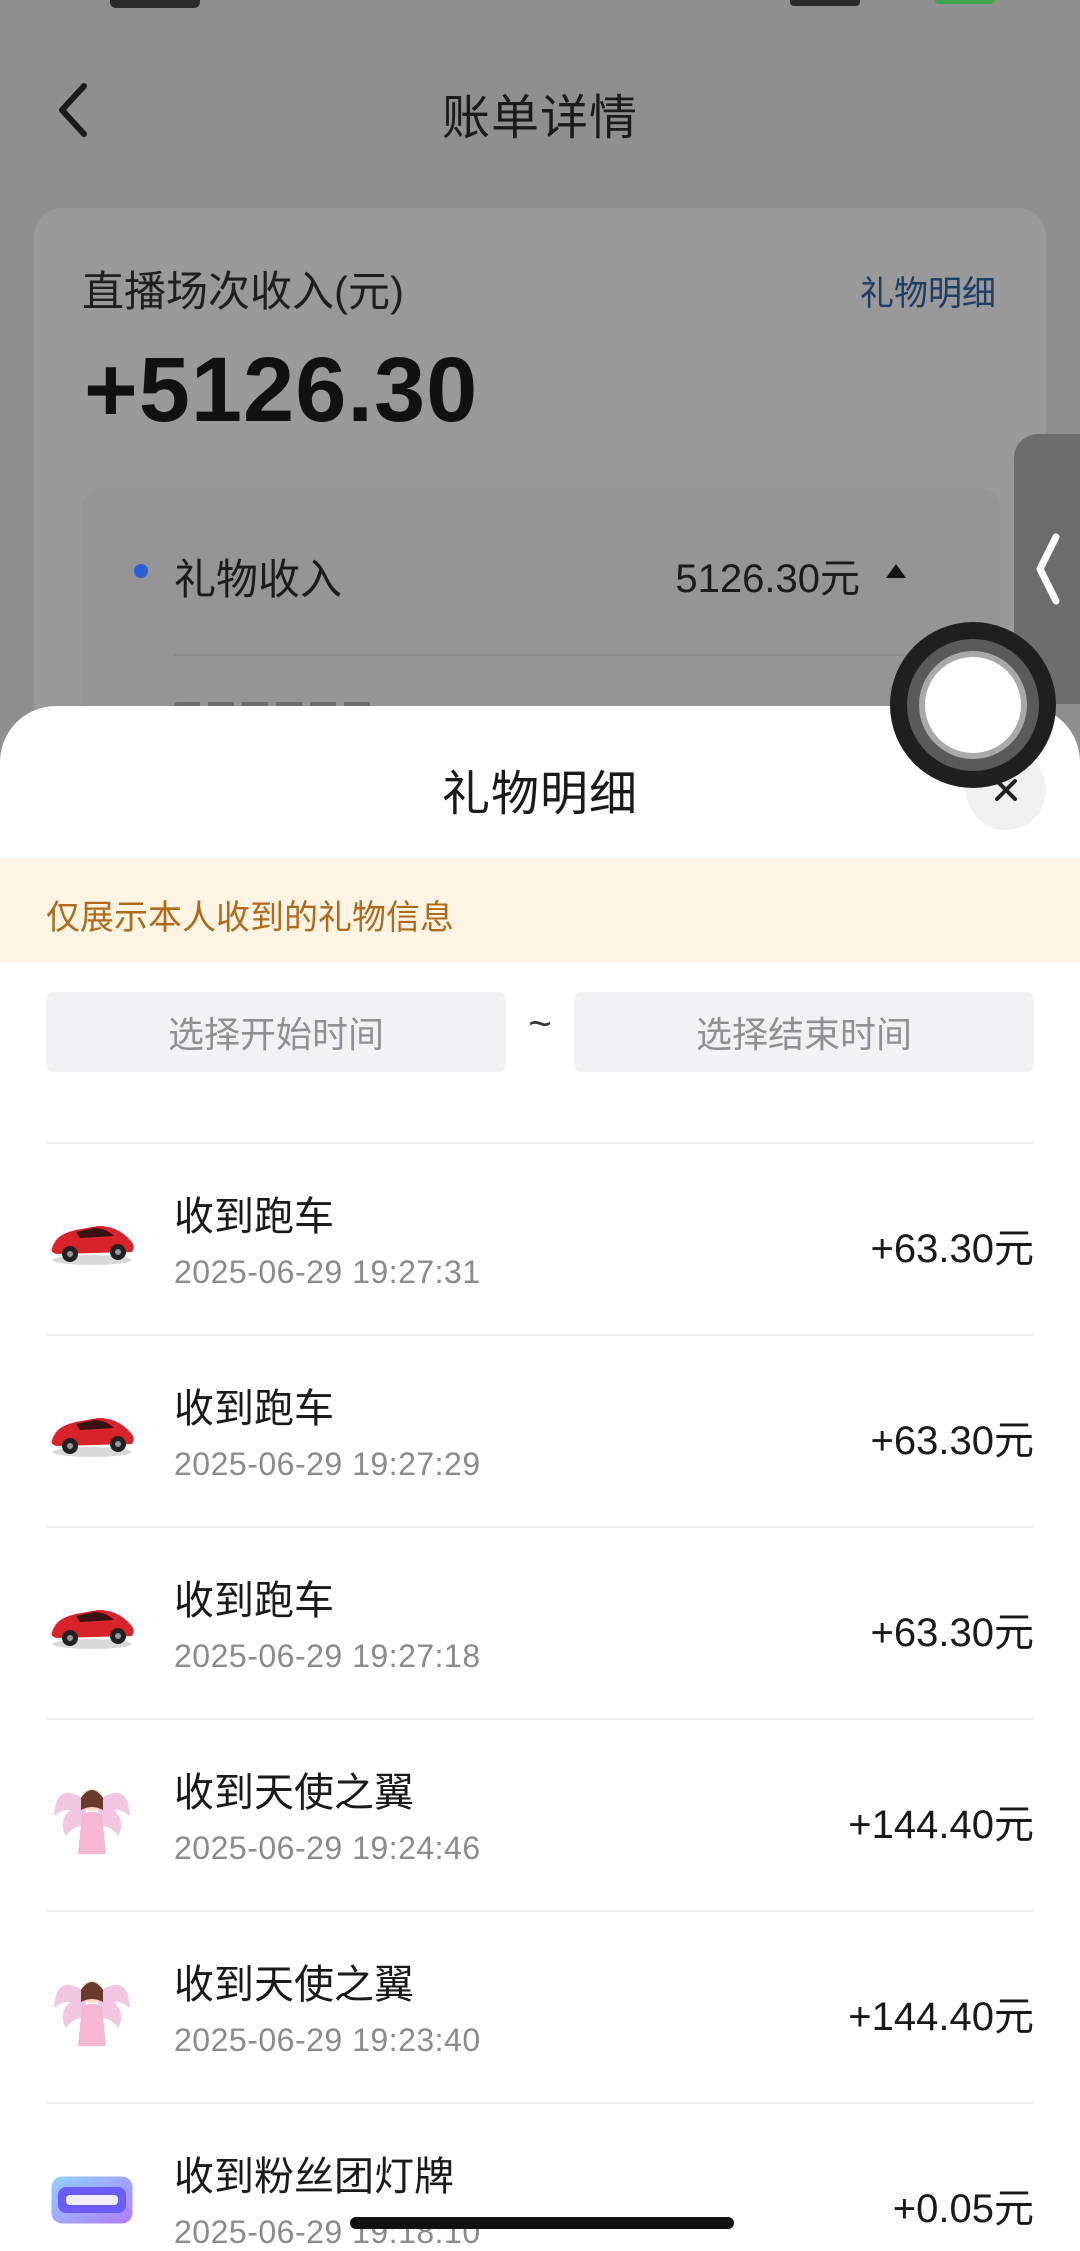  What do you see at coordinates (587, 655) in the screenshot?
I see `divider` at bounding box center [587, 655].